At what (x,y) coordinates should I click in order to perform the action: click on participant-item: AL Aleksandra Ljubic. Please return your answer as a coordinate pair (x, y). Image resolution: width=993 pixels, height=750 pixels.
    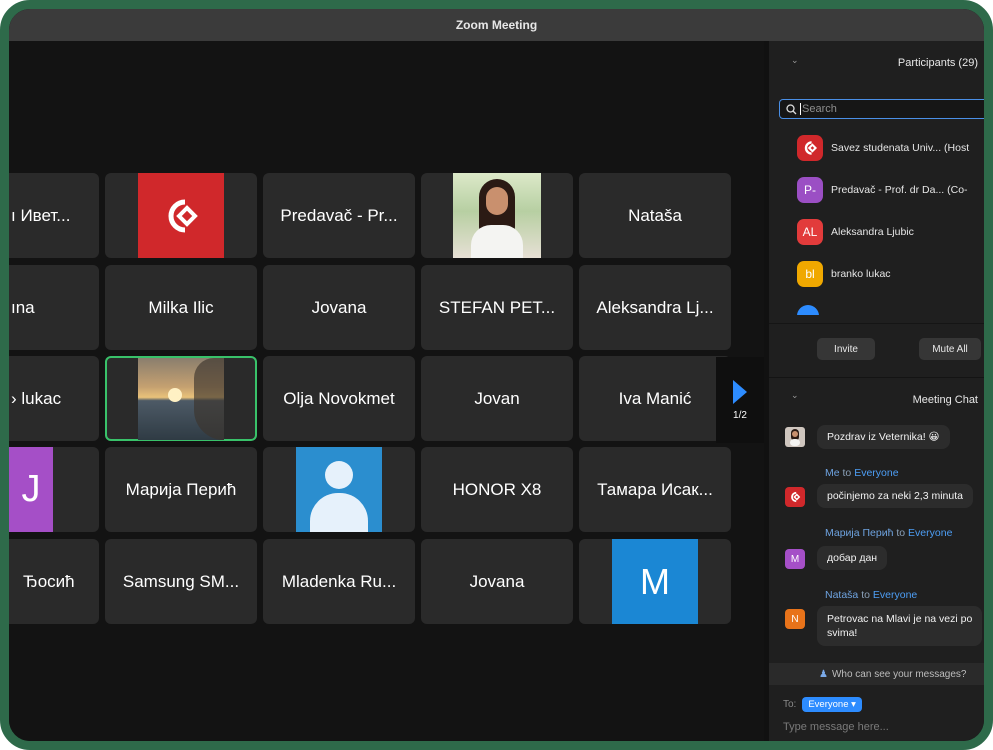
    Looking at the image, I should click on (876, 232).